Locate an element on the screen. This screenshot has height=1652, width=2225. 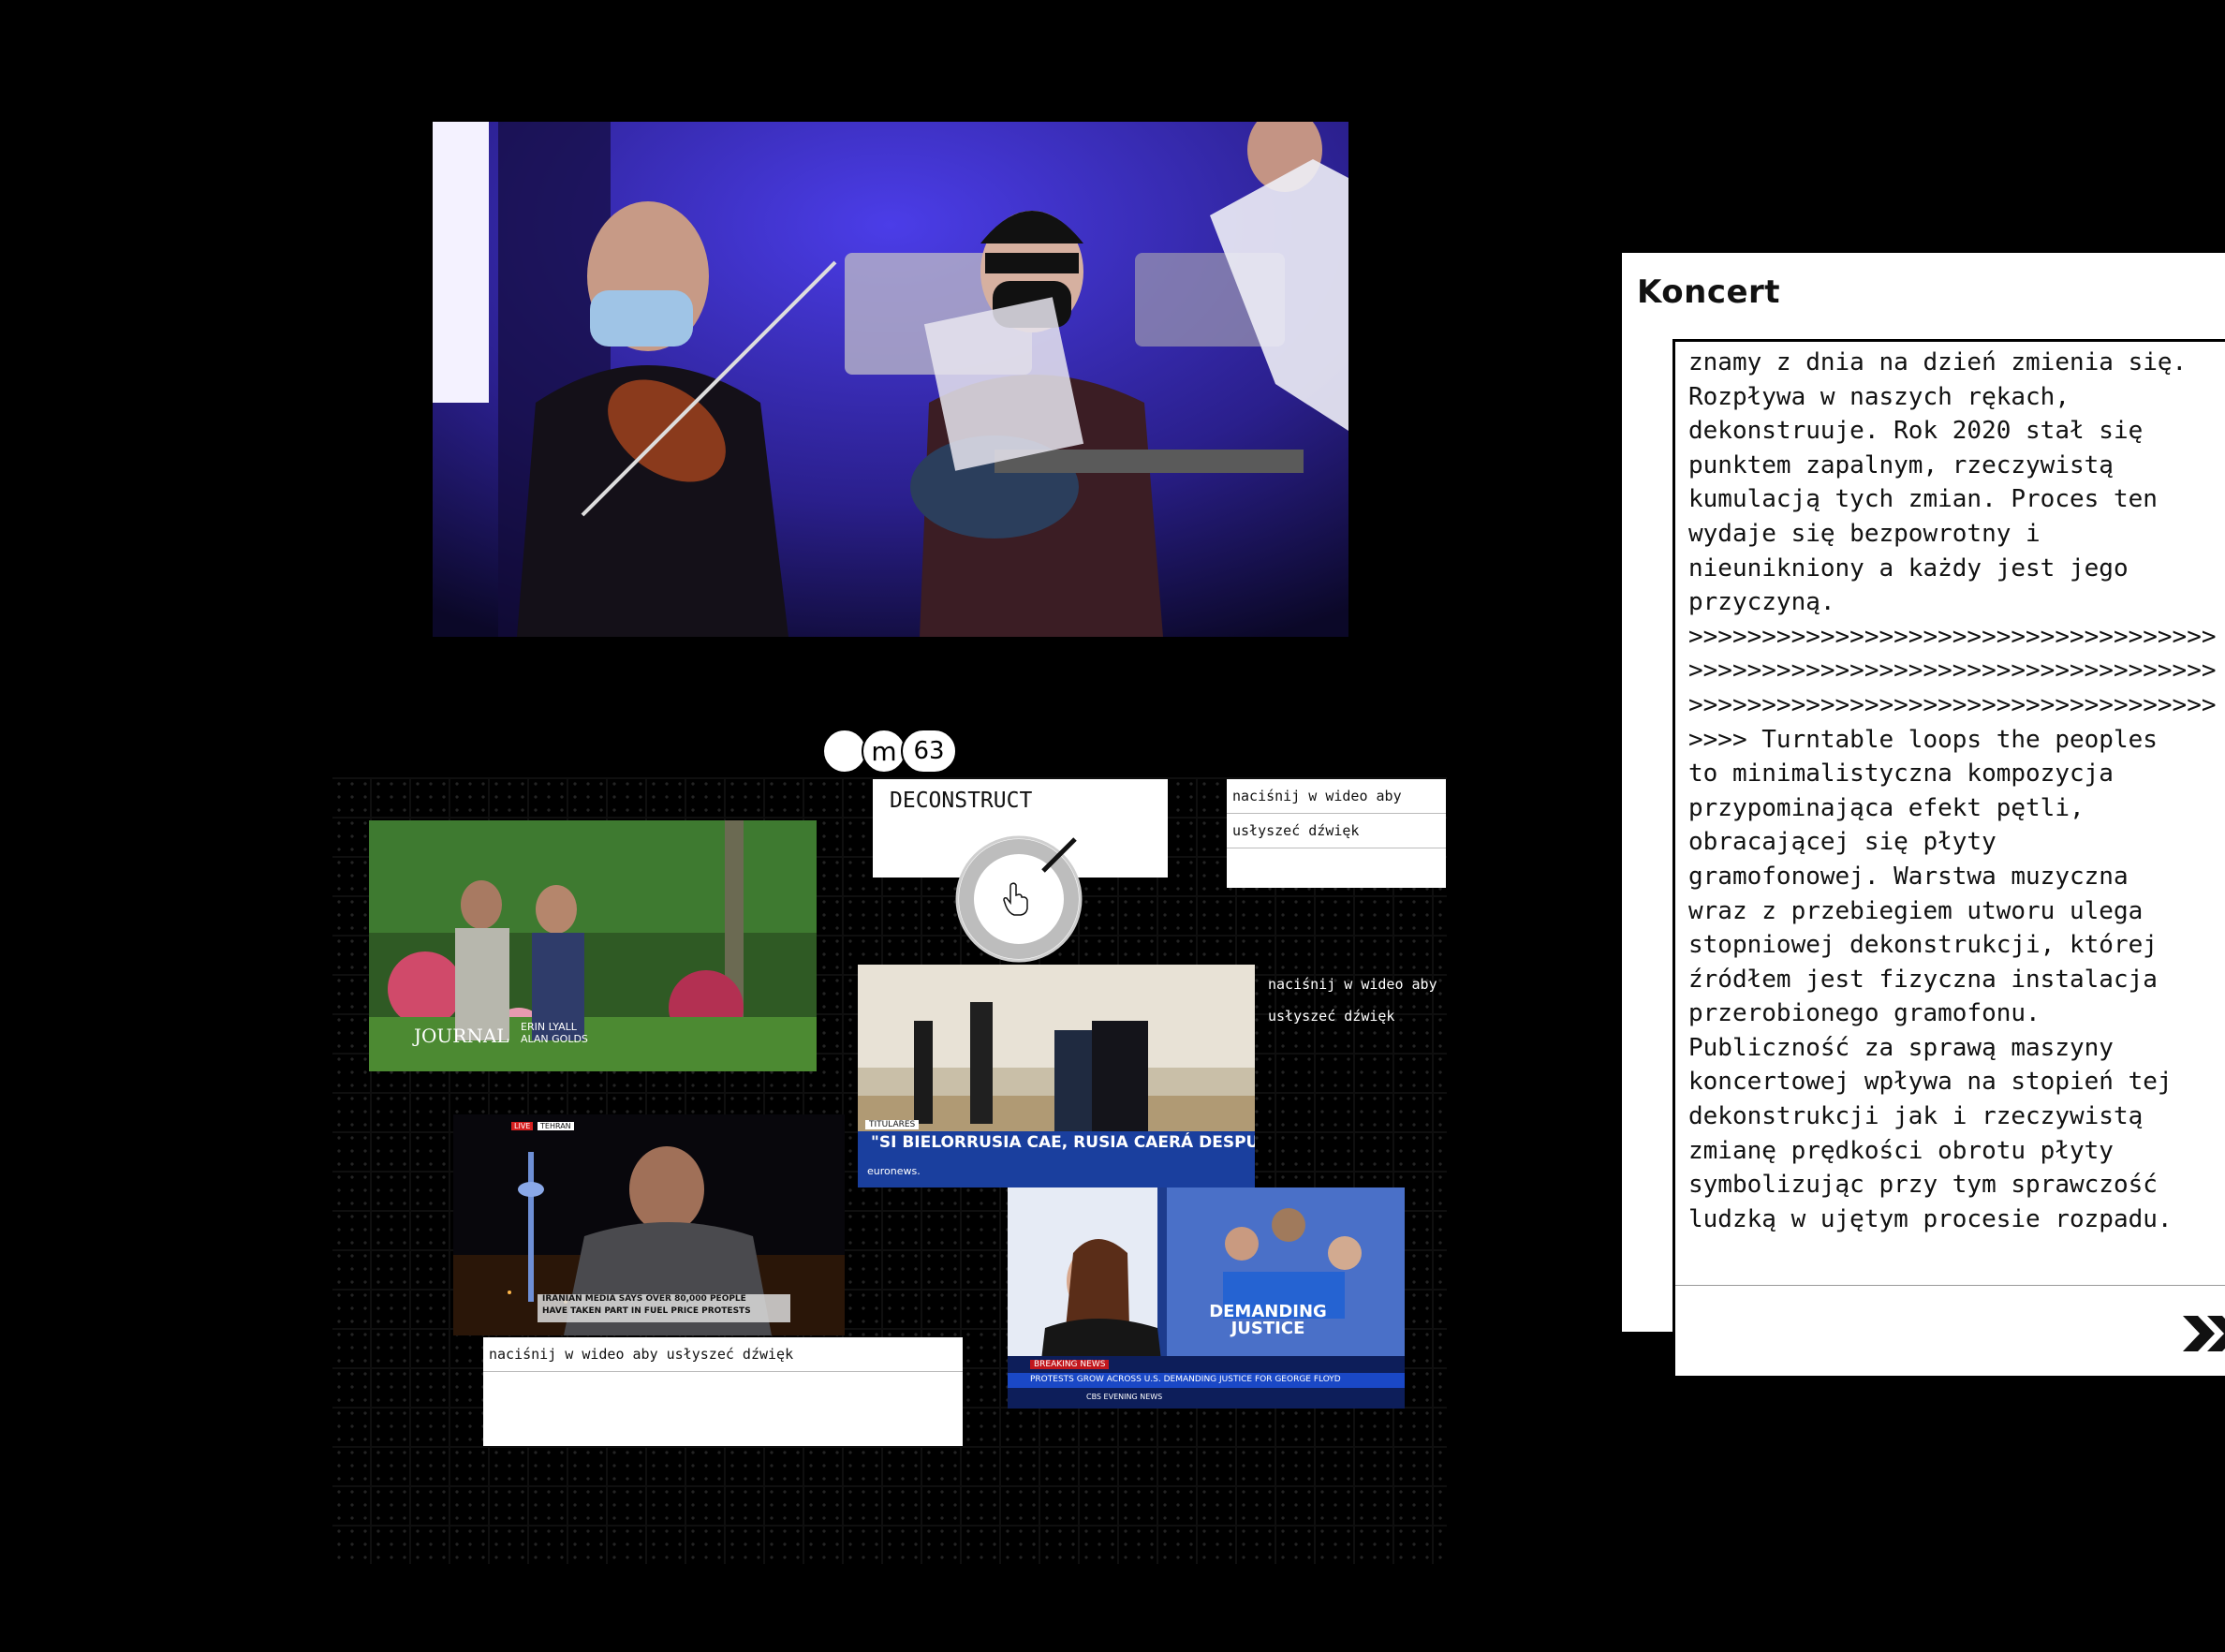
divider is located at coordinates (1950, 1286).